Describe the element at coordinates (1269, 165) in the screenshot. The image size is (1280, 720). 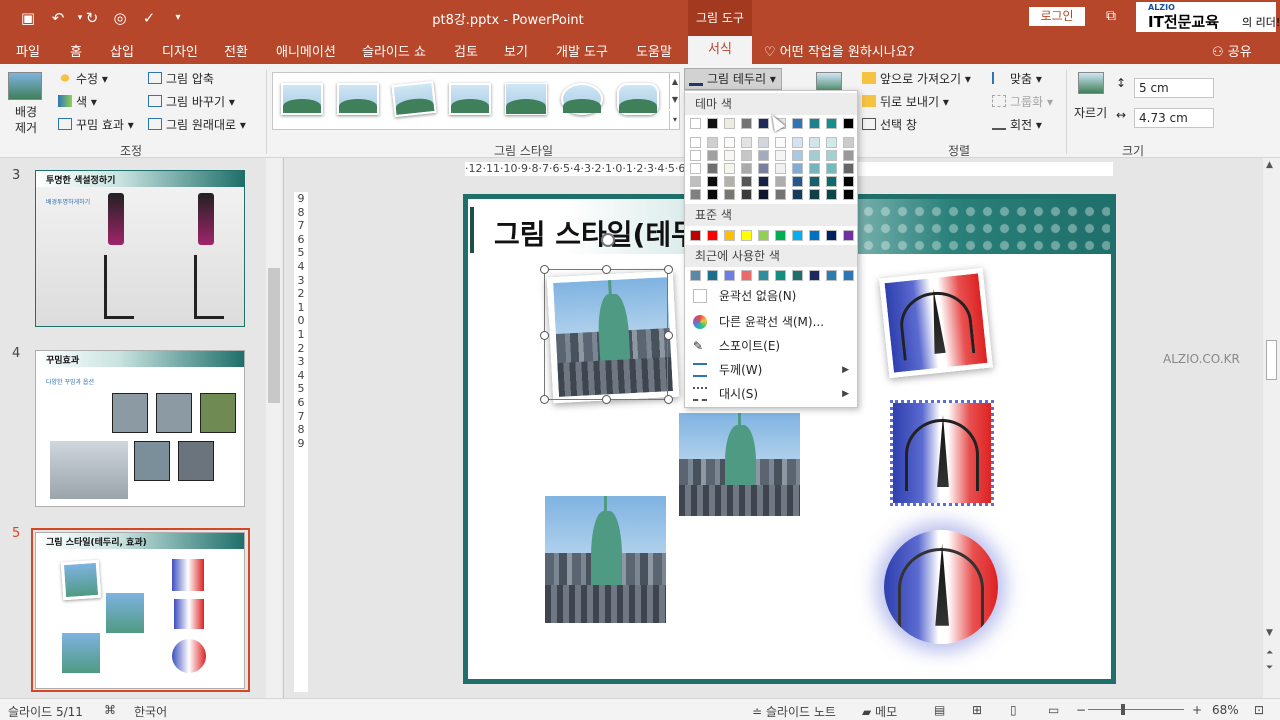
I see `scroll-up-icon: ▲` at that location.